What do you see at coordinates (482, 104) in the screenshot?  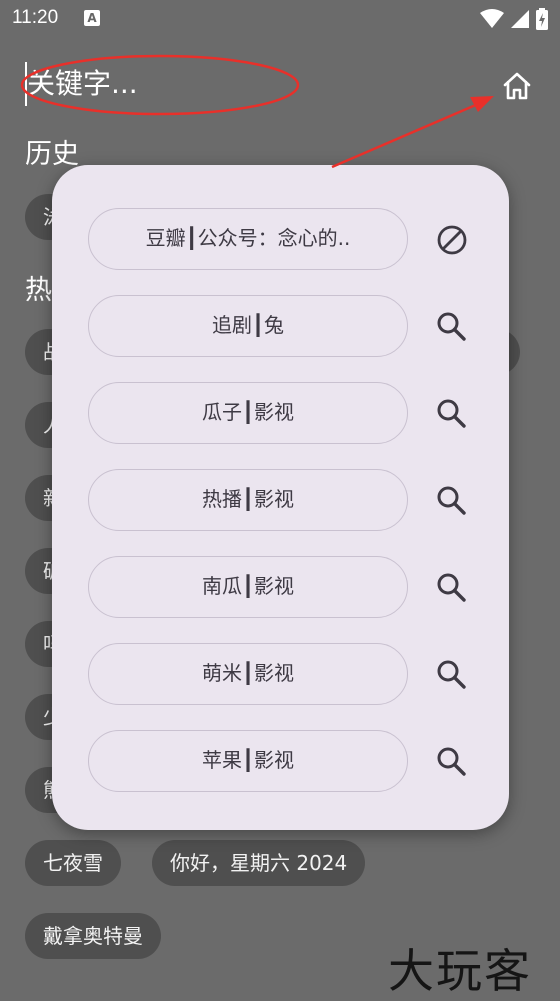 I see `annotation-arrow-head` at bounding box center [482, 104].